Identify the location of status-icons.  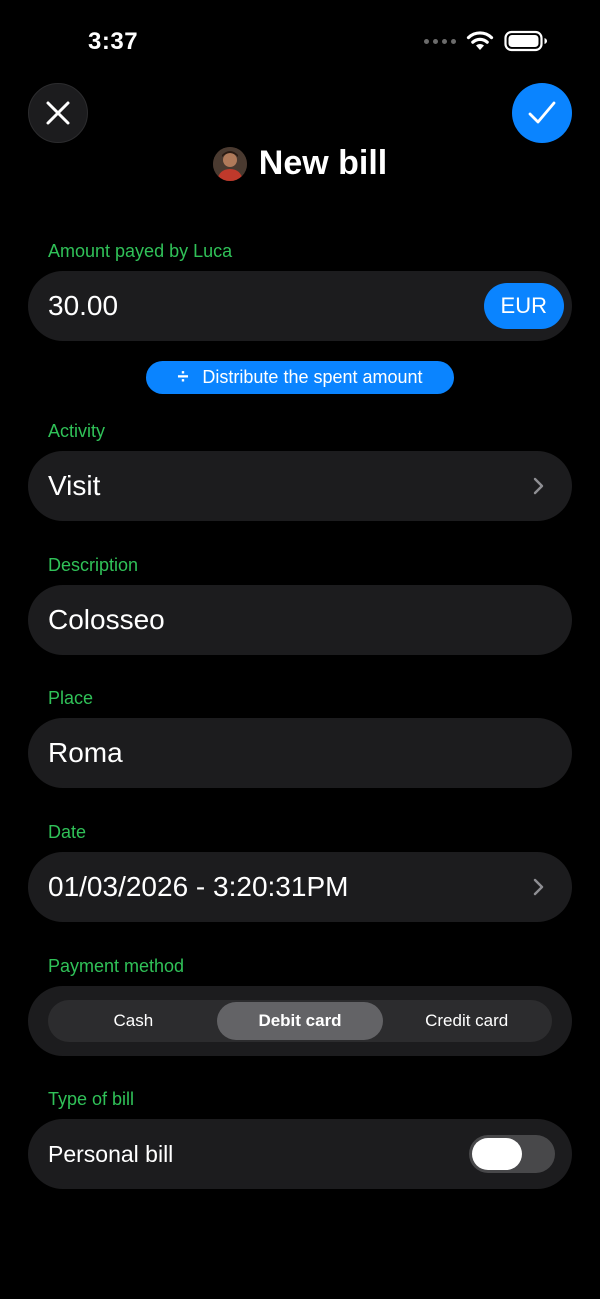
(486, 41).